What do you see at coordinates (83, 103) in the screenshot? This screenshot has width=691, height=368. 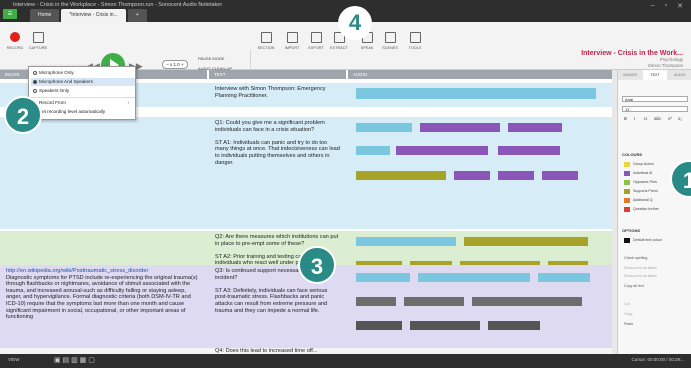 I see `record-from-submenu: Record From ›` at bounding box center [83, 103].